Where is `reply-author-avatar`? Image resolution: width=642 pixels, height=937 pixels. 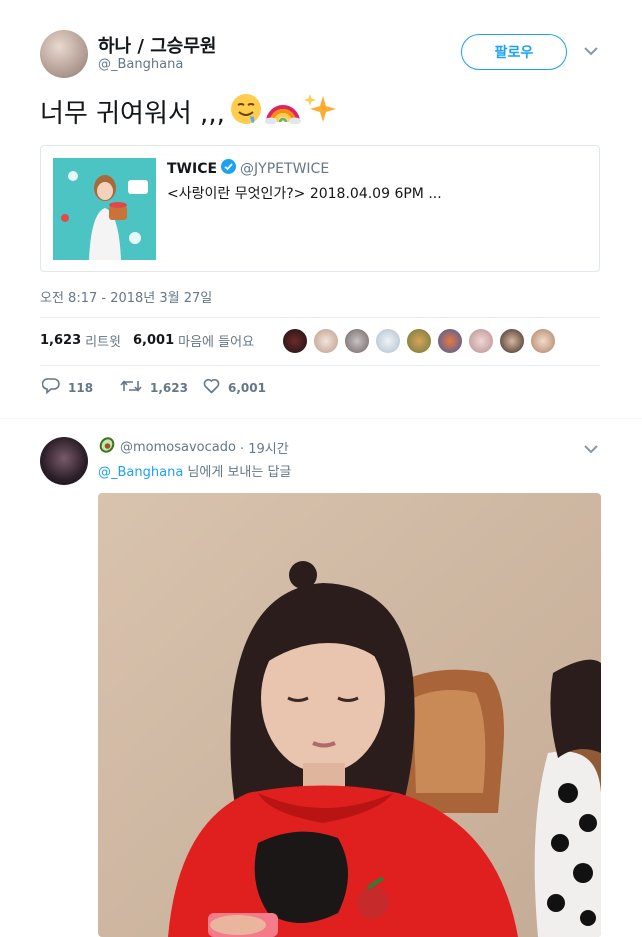
reply-author-avatar is located at coordinates (64, 461).